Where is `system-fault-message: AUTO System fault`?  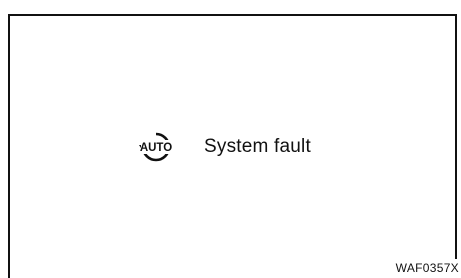
system-fault-message: AUTO System fault is located at coordinates (222, 147).